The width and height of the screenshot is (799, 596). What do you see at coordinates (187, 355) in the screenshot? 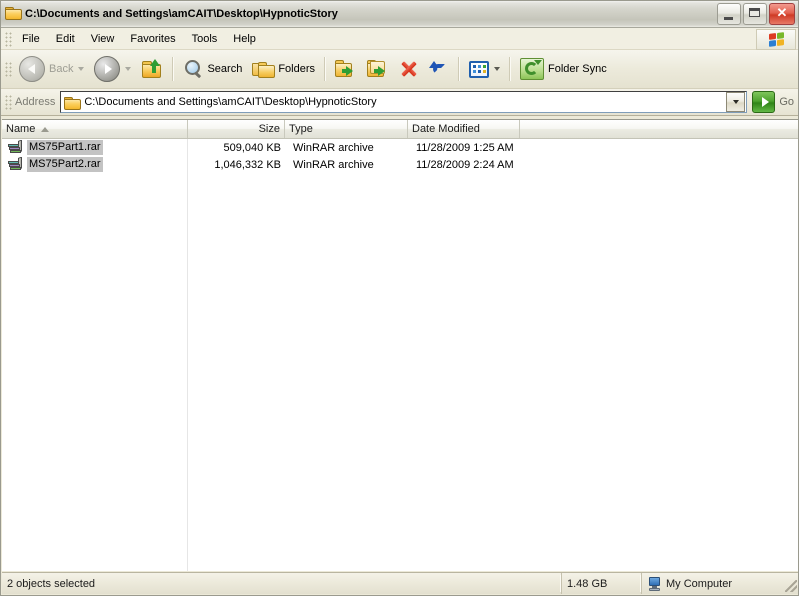
I see `pane-divider` at bounding box center [187, 355].